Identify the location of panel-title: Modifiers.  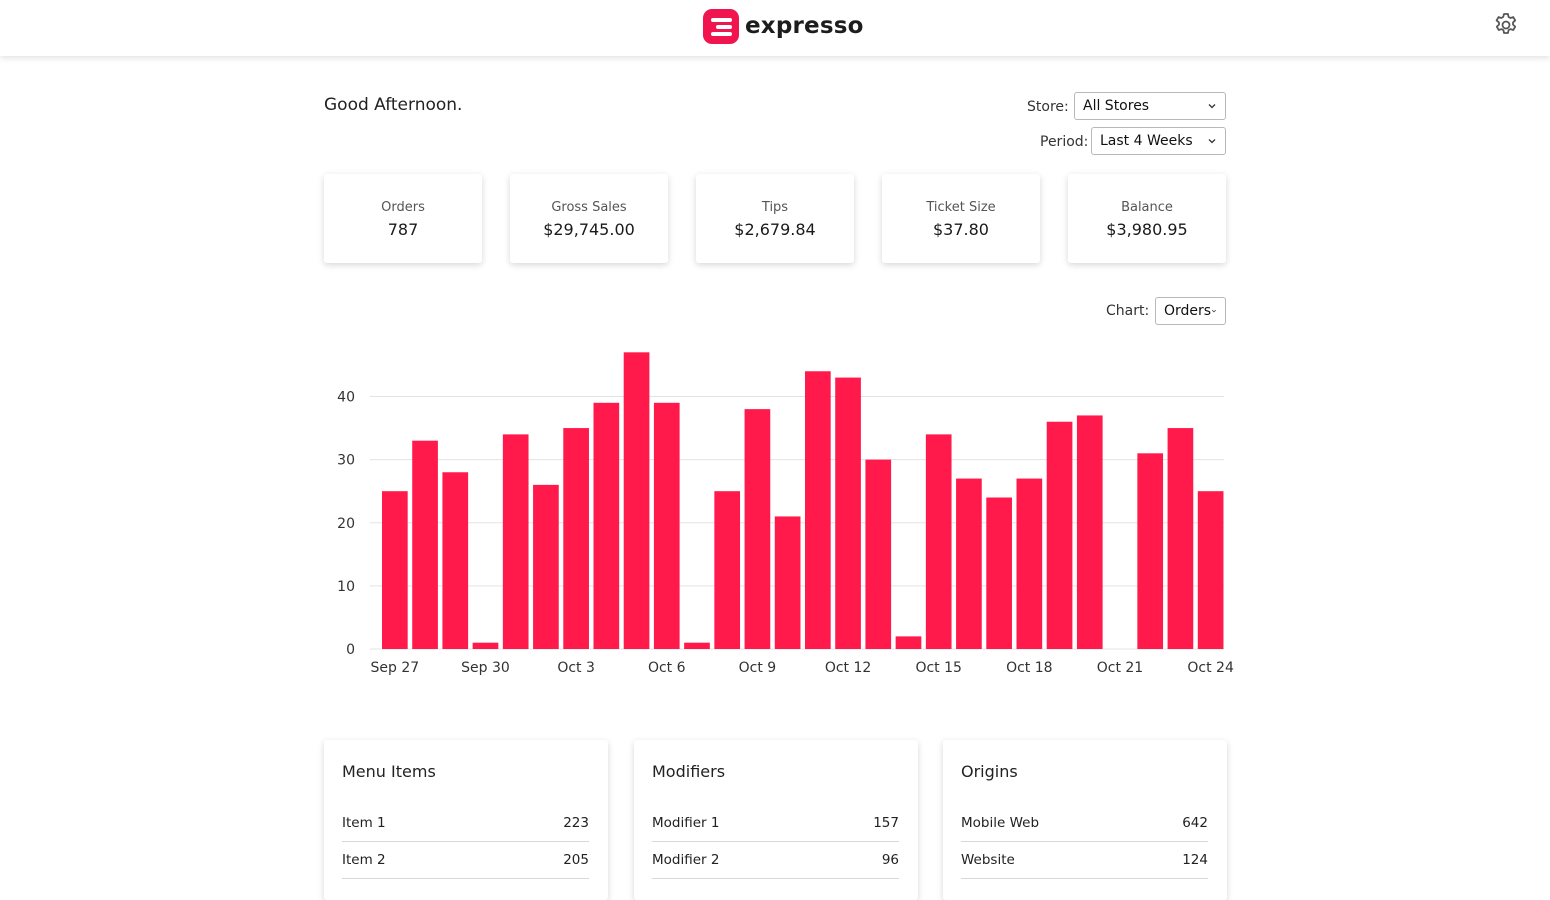
(689, 771).